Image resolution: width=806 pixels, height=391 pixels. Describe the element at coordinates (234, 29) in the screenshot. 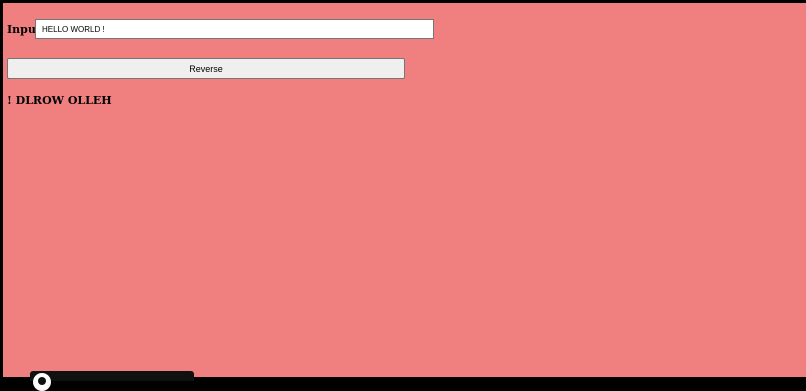

I see `text-input` at that location.